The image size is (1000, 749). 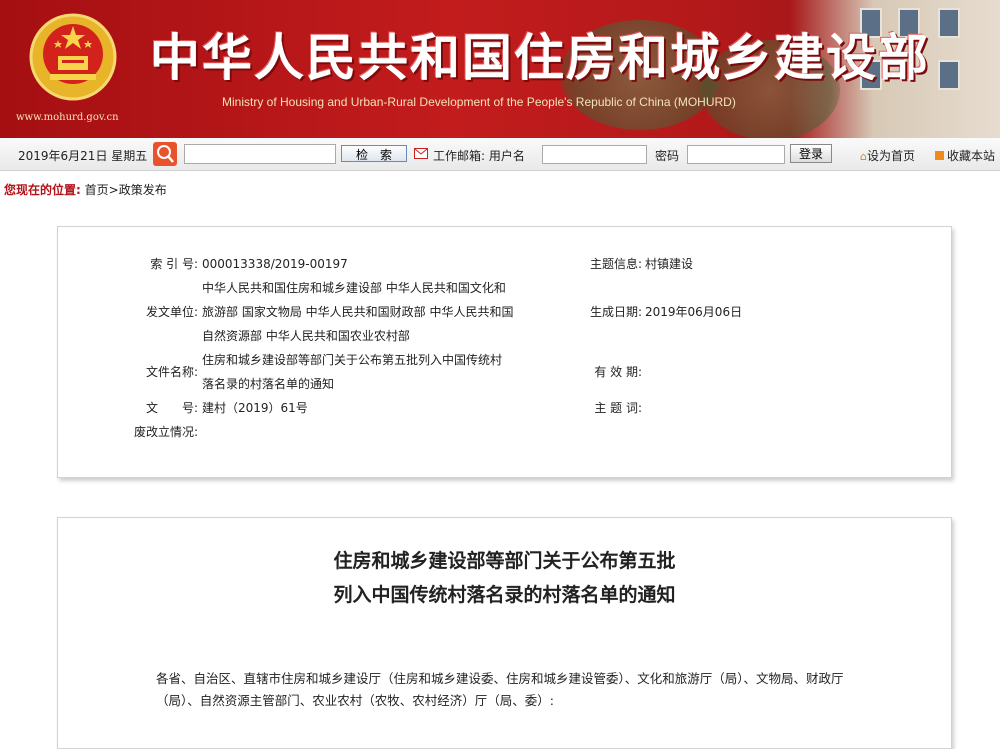 What do you see at coordinates (504, 561) in the screenshot?
I see `article-title-line1: 住房和城乡建设部等部门关于公布第五批` at bounding box center [504, 561].